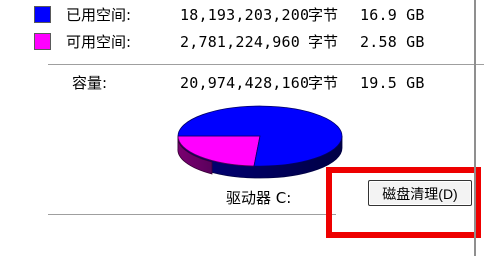  What do you see at coordinates (403, 202) in the screenshot?
I see `cleanup-highlight-box` at bounding box center [403, 202].